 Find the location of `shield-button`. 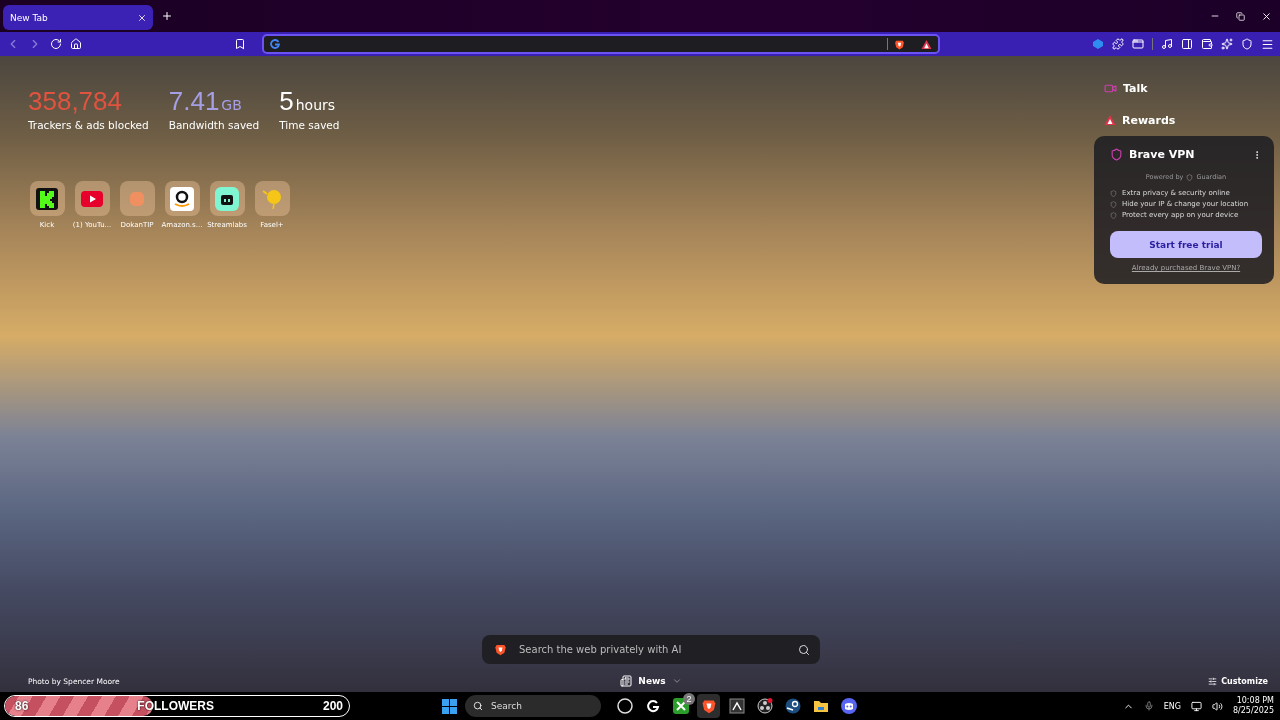

shield-button is located at coordinates (1247, 44).